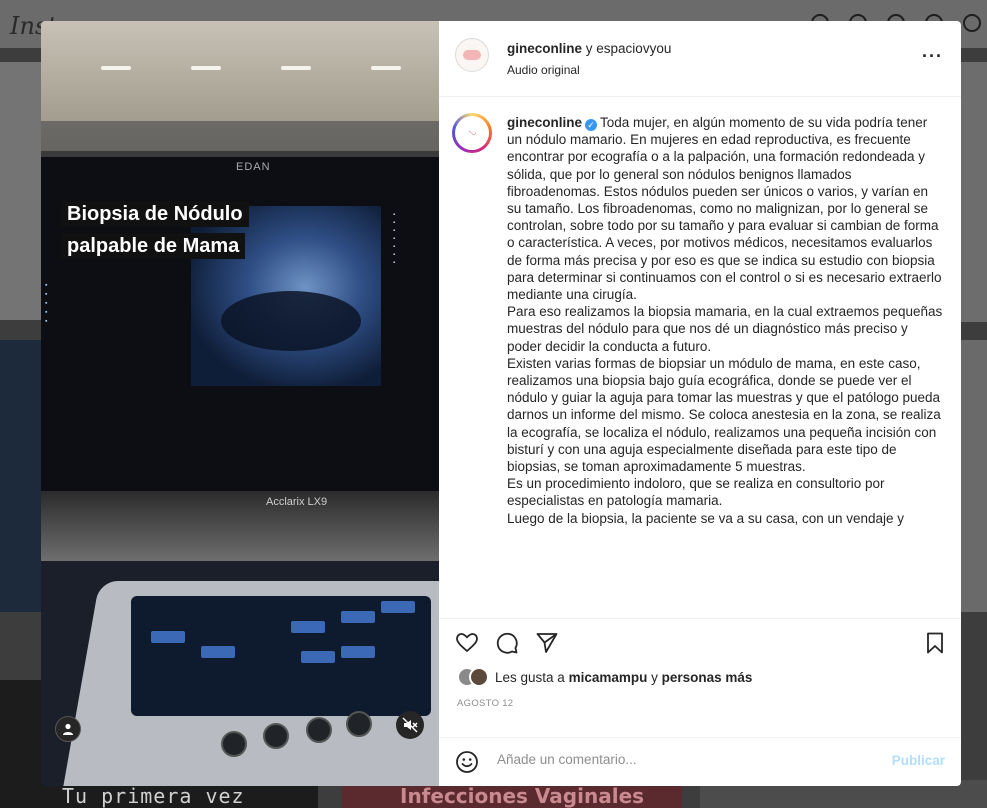  I want to click on audio-label: Audio original, so click(543, 70).